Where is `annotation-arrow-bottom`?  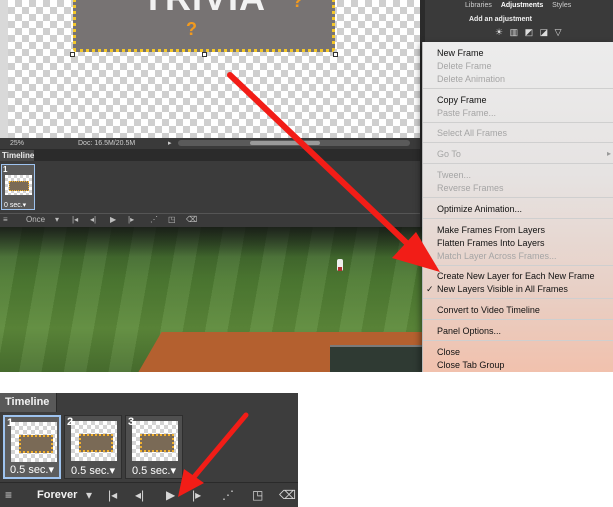
annotation-arrow-bottom is located at coordinates (213, 454).